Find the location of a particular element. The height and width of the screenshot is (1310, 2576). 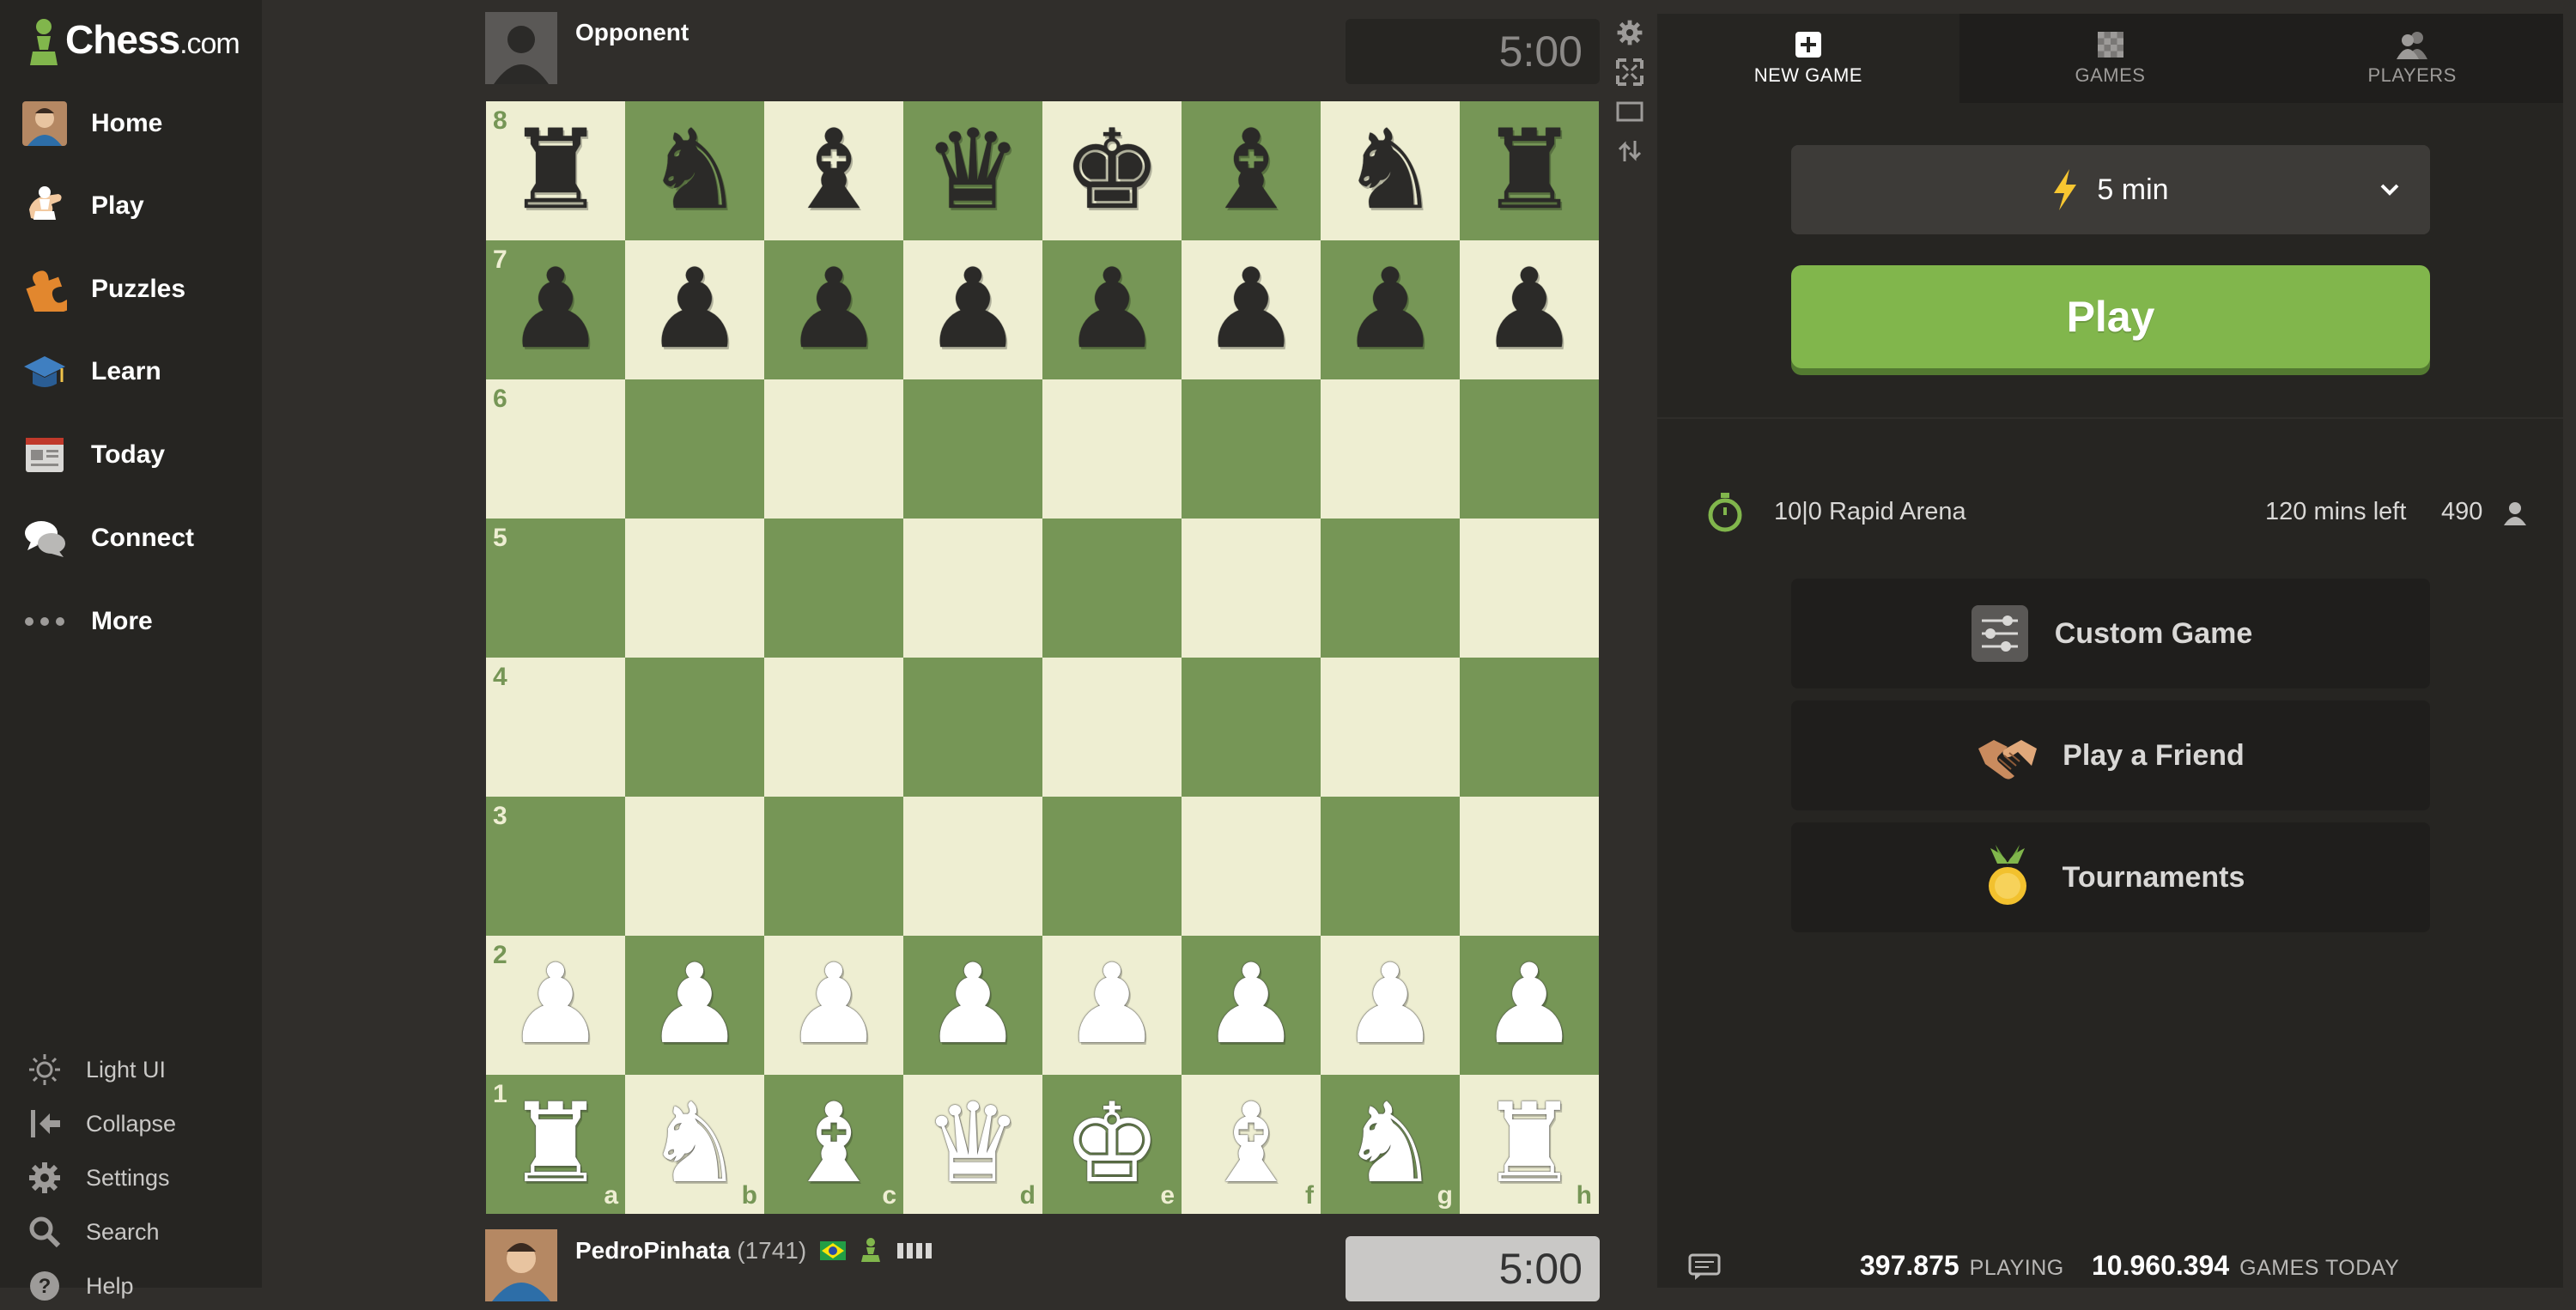

board-square: 1 a ♜ is located at coordinates (555, 1144).